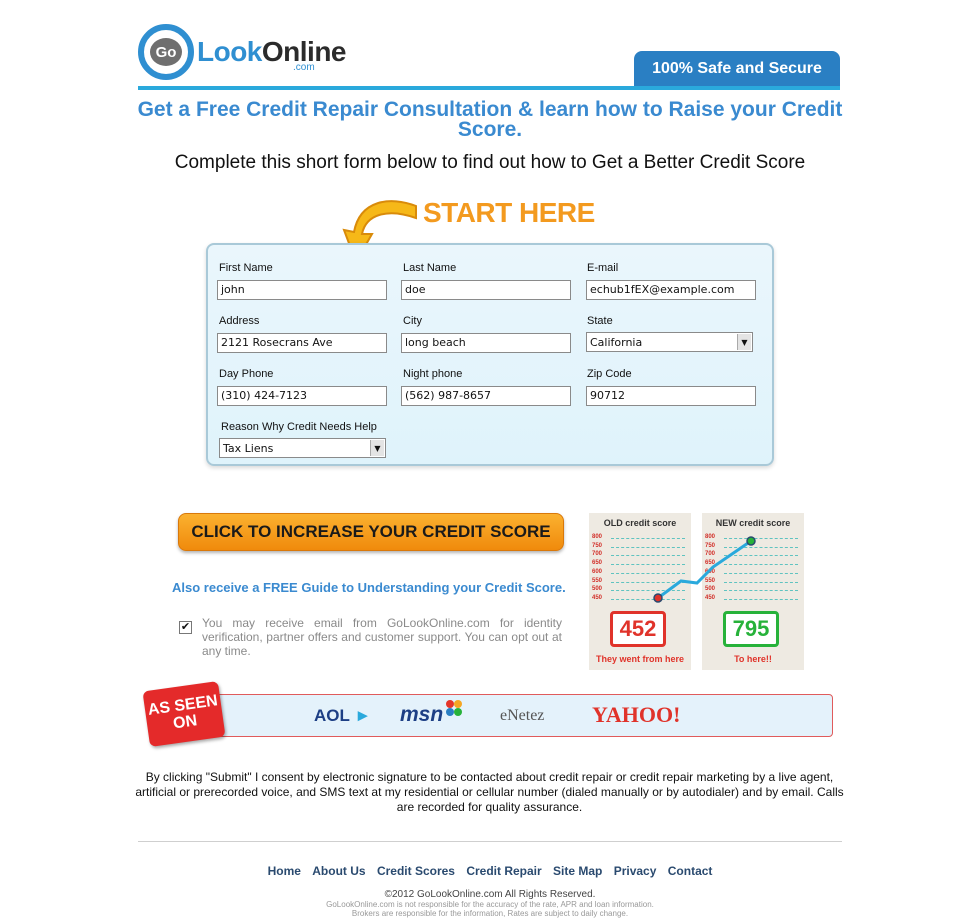 Image resolution: width=979 pixels, height=919 pixels. Describe the element at coordinates (363, 715) in the screenshot. I see `aol-icon: ►` at that location.